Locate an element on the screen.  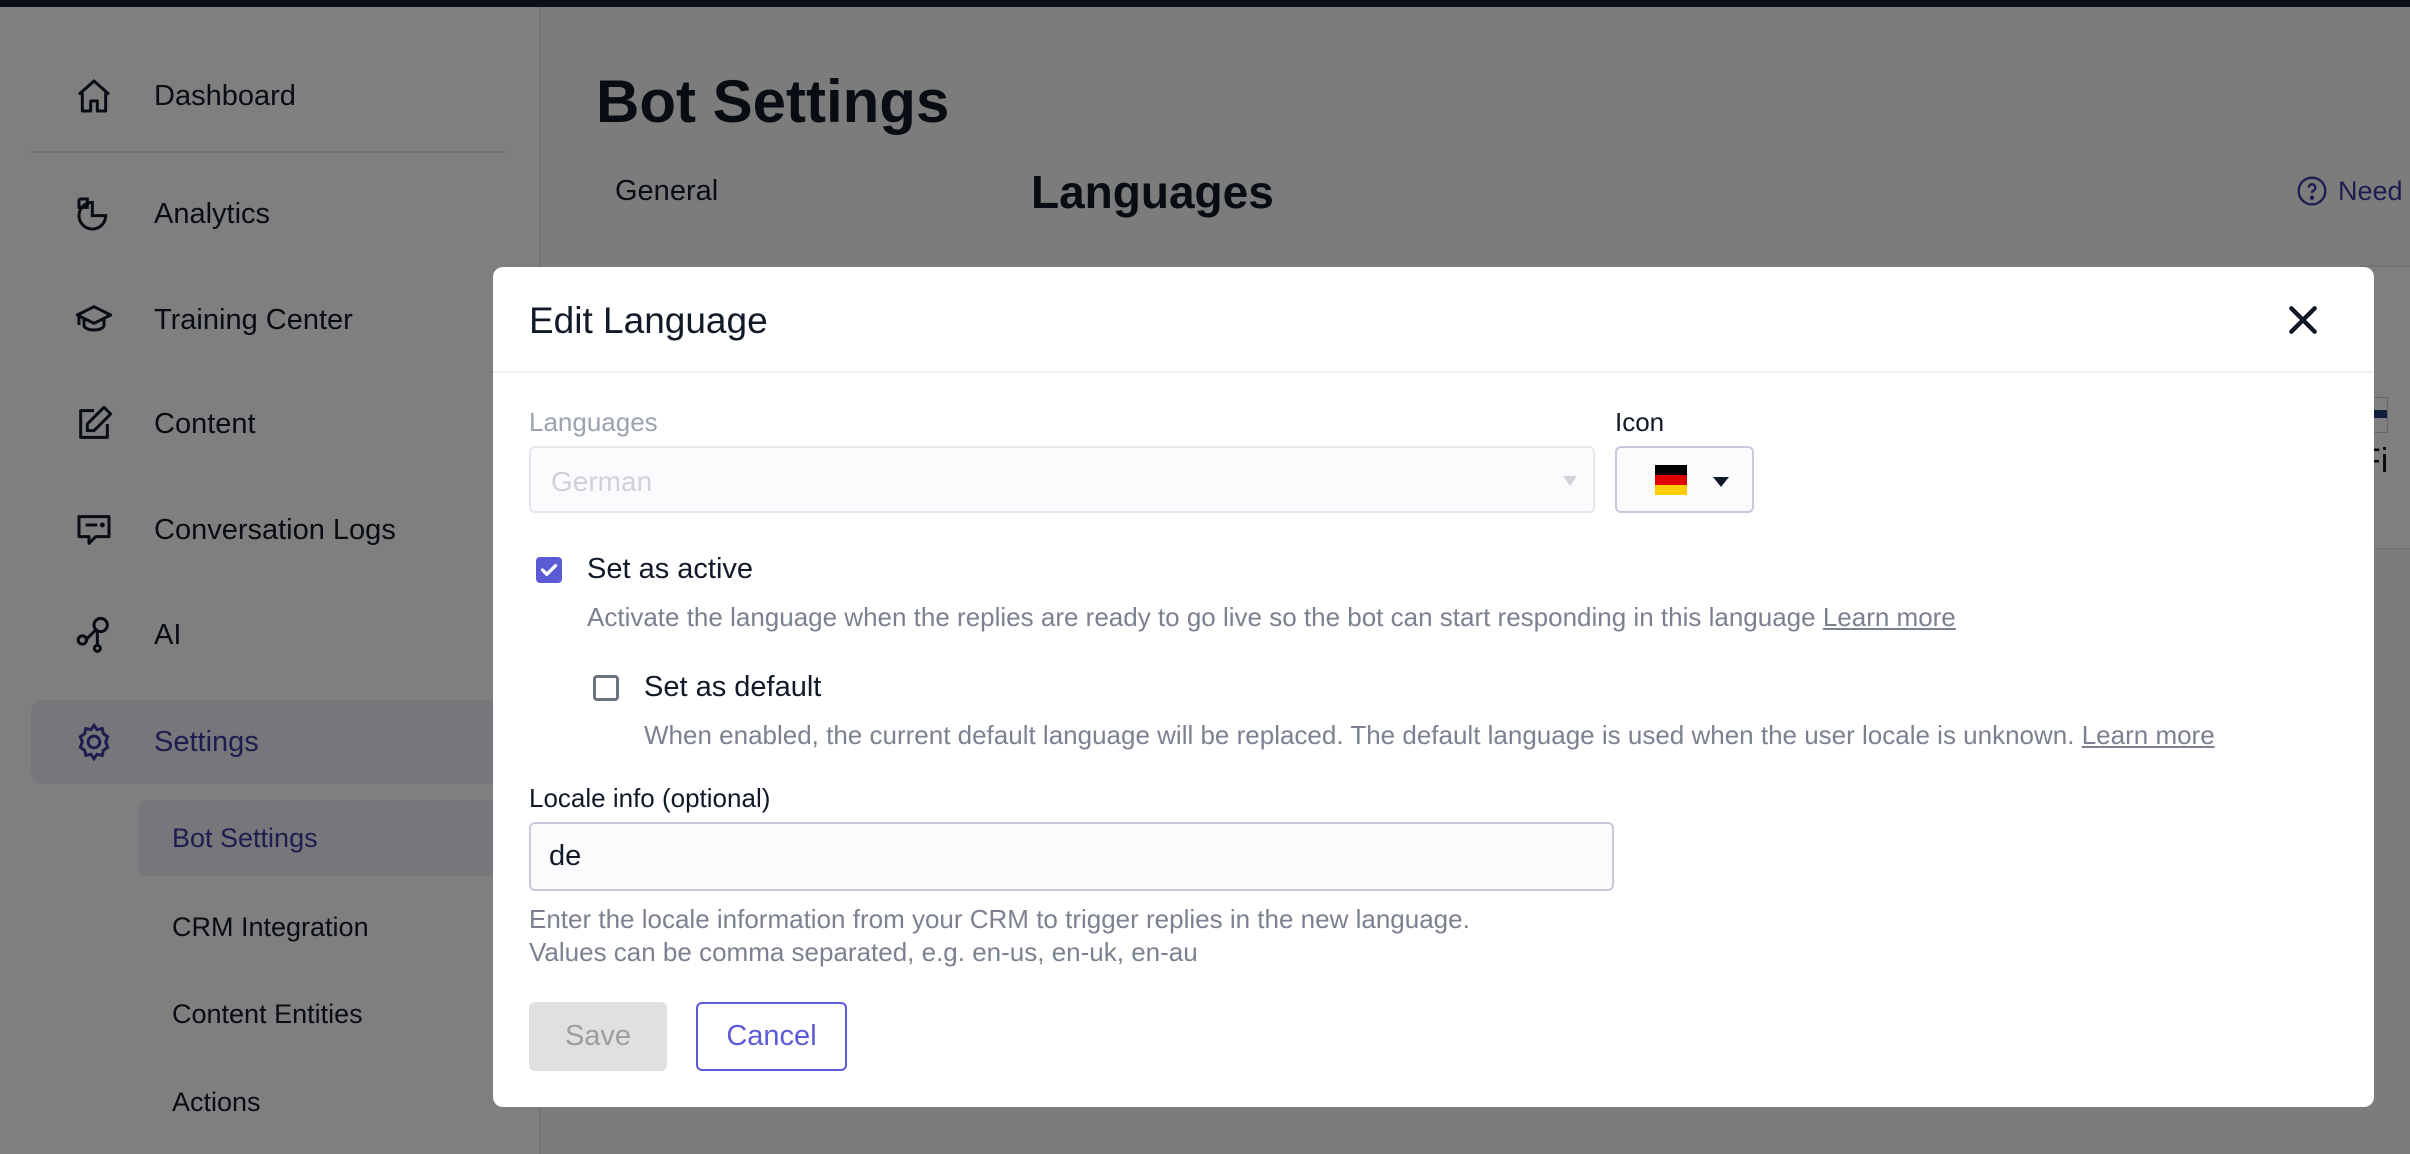
set-active-checkbox is located at coordinates (549, 570).